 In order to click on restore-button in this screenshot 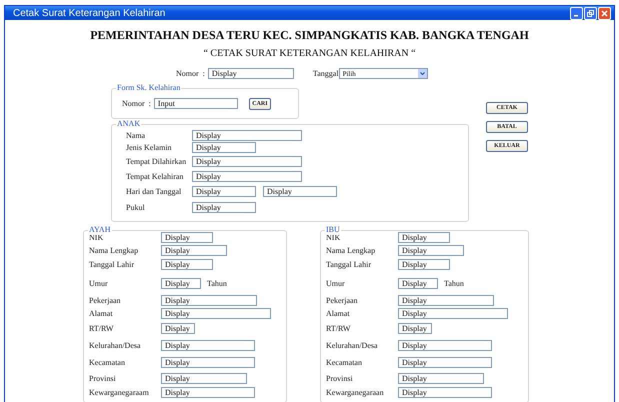, I will do `click(590, 13)`.